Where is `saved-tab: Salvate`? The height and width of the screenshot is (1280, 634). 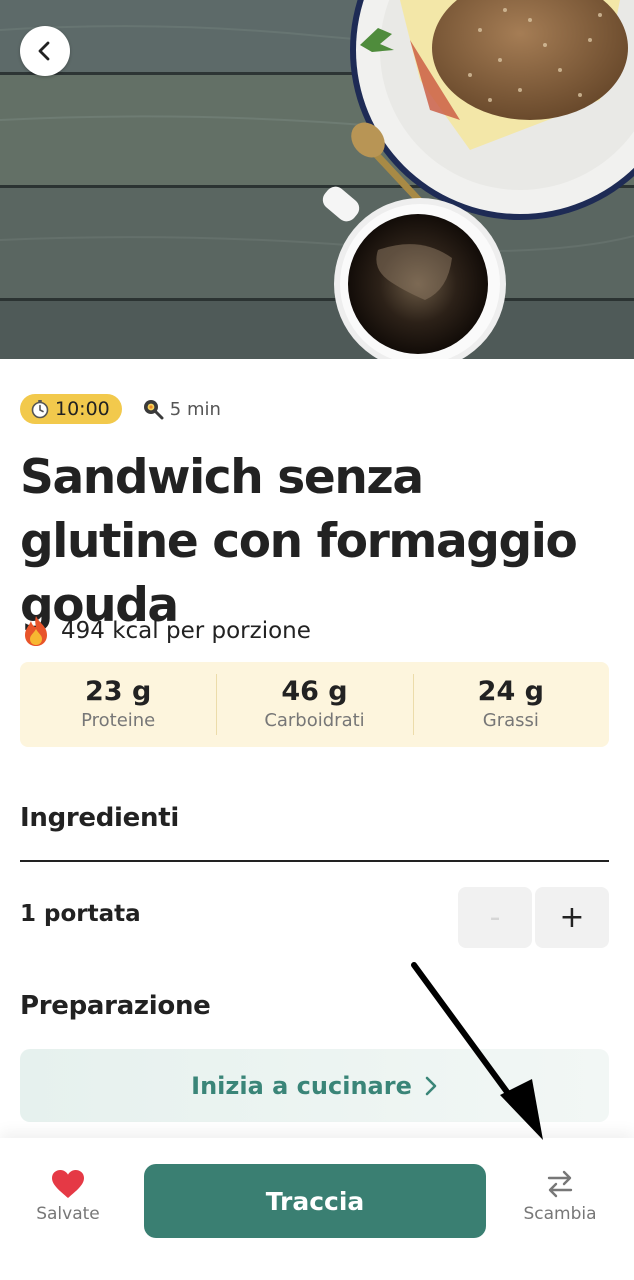 saved-tab: Salvate is located at coordinates (68, 1196).